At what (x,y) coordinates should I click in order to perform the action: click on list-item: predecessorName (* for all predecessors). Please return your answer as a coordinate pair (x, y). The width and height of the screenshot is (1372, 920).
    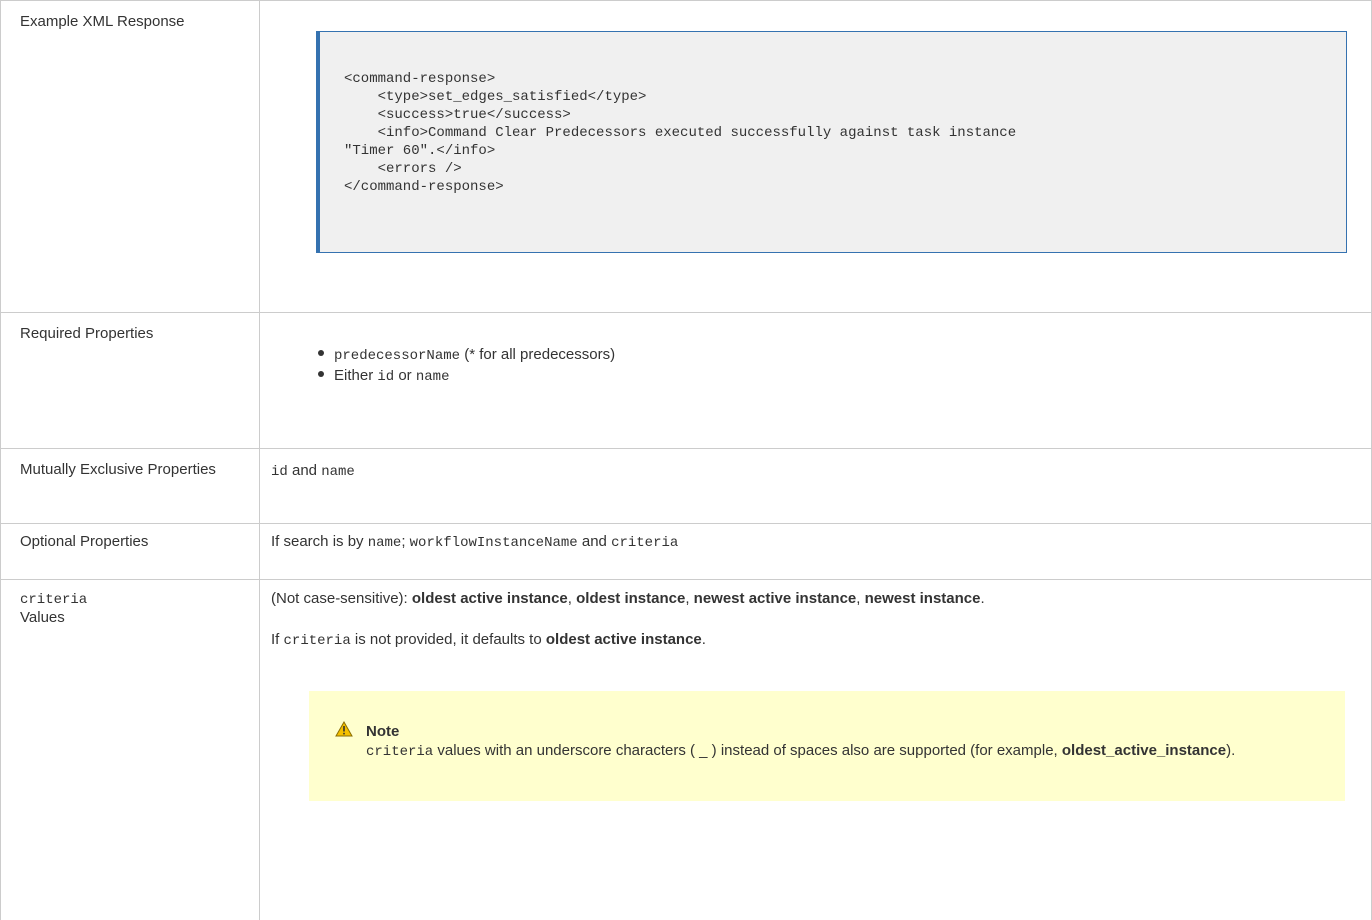
    Looking at the image, I should click on (838, 355).